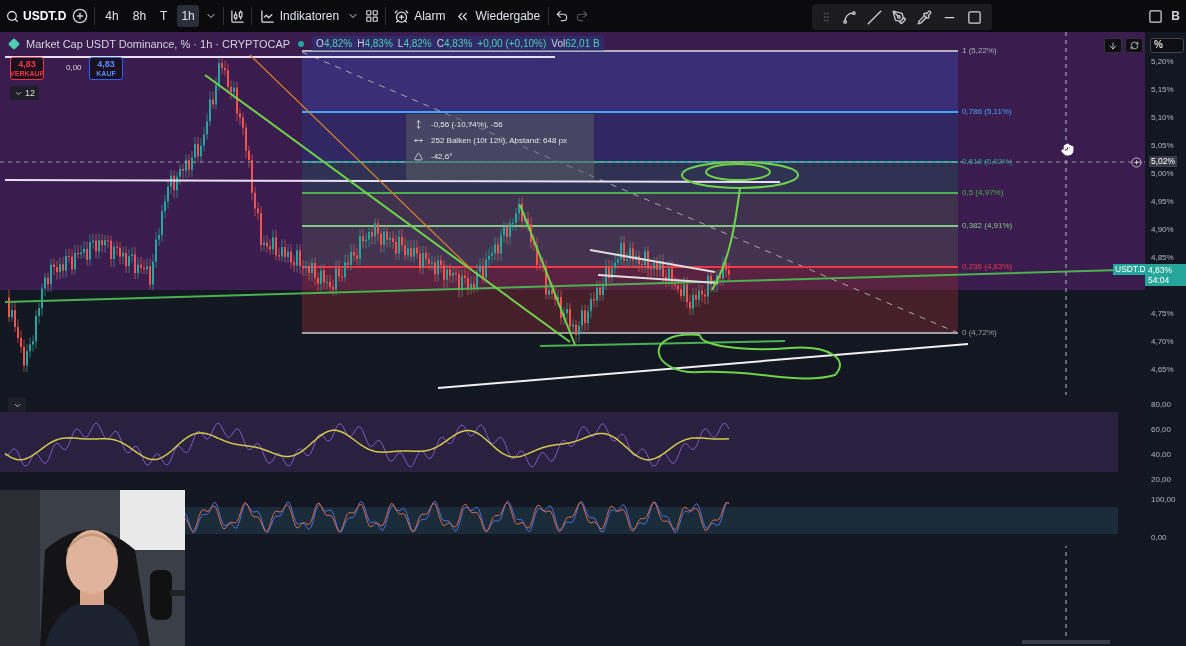  What do you see at coordinates (402, 16) in the screenshot?
I see `alarm-clock-icon` at bounding box center [402, 16].